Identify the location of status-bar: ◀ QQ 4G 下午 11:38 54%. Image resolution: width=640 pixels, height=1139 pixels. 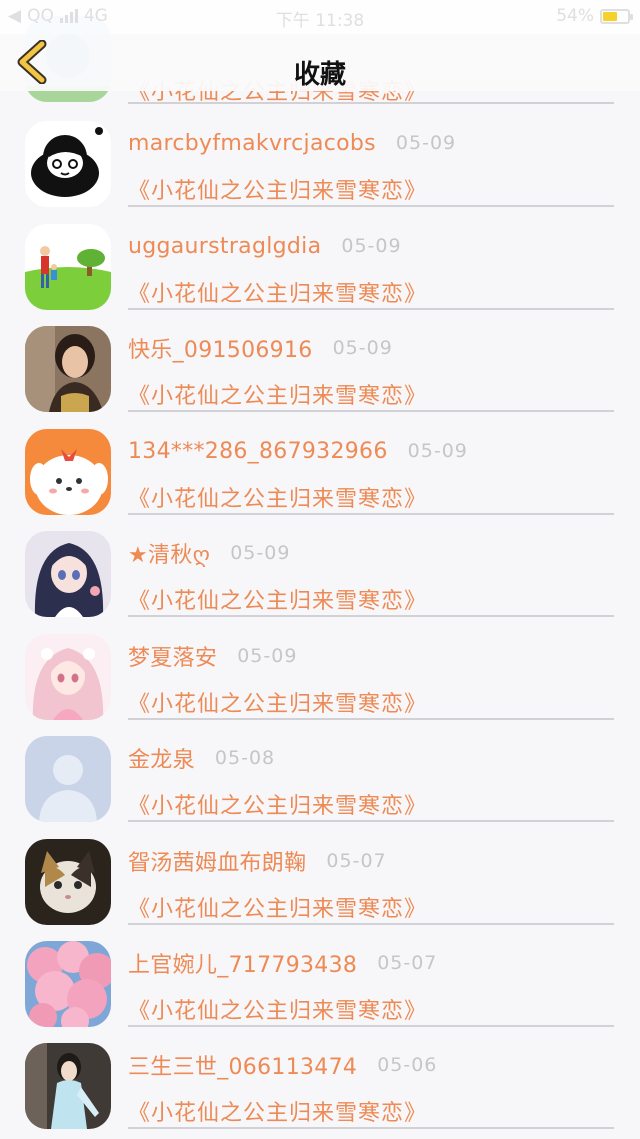
(320, 17).